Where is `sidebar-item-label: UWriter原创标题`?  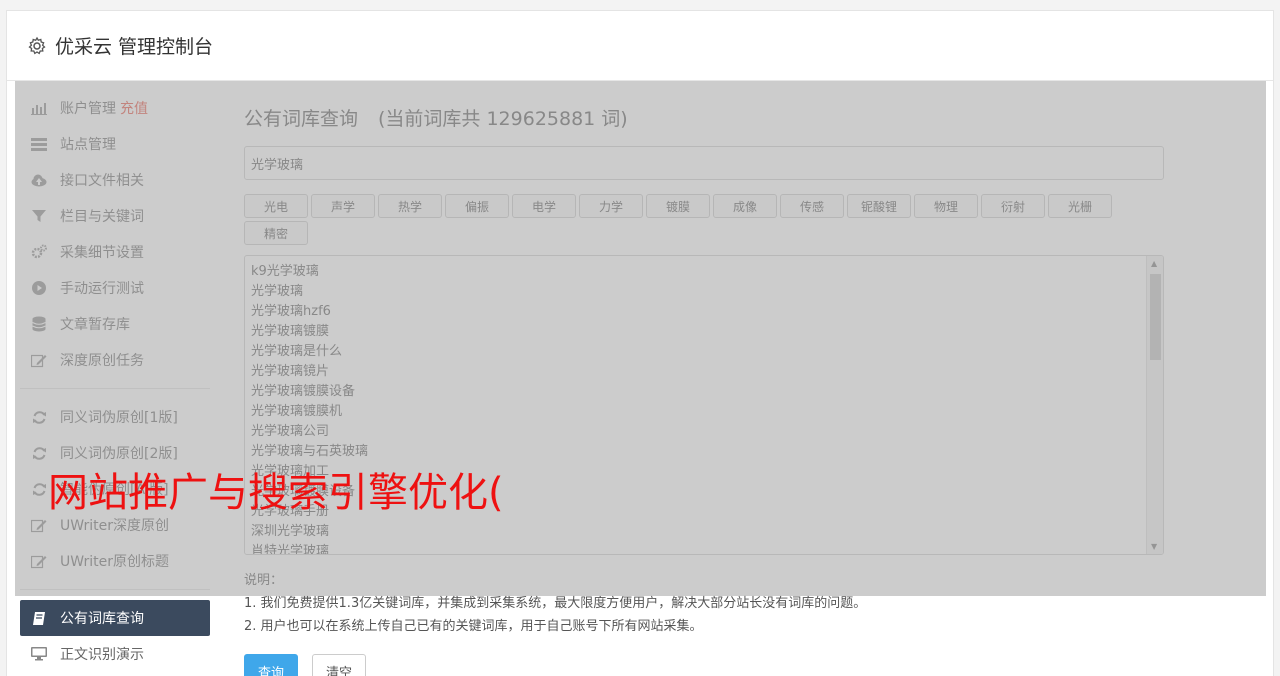 sidebar-item-label: UWriter原创标题 is located at coordinates (114, 562).